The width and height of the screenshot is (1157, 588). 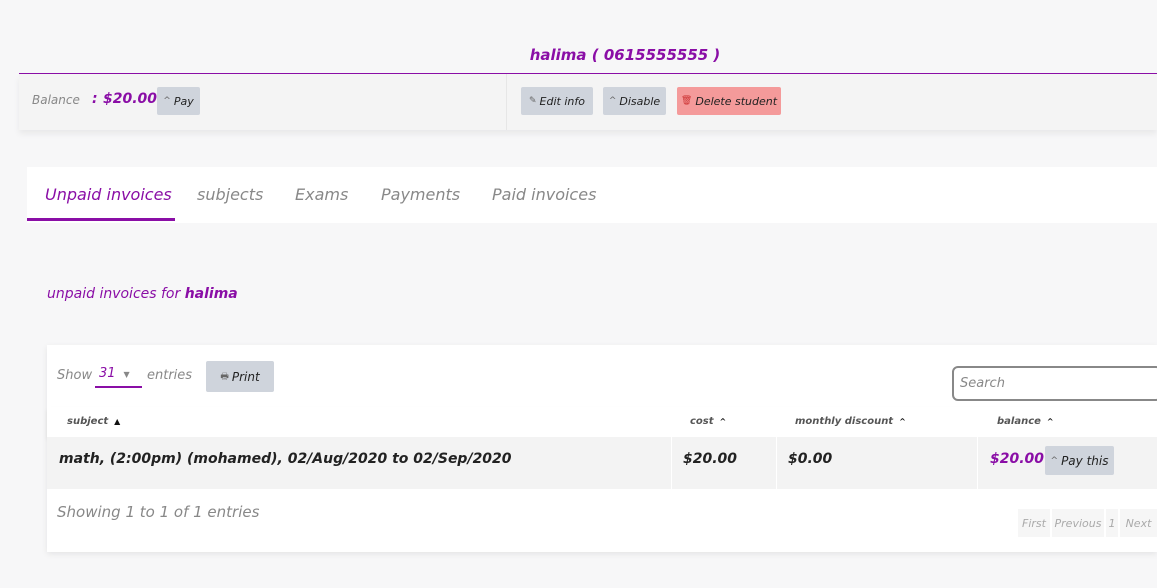 I want to click on balance-value: $20.00, so click(x=130, y=99).